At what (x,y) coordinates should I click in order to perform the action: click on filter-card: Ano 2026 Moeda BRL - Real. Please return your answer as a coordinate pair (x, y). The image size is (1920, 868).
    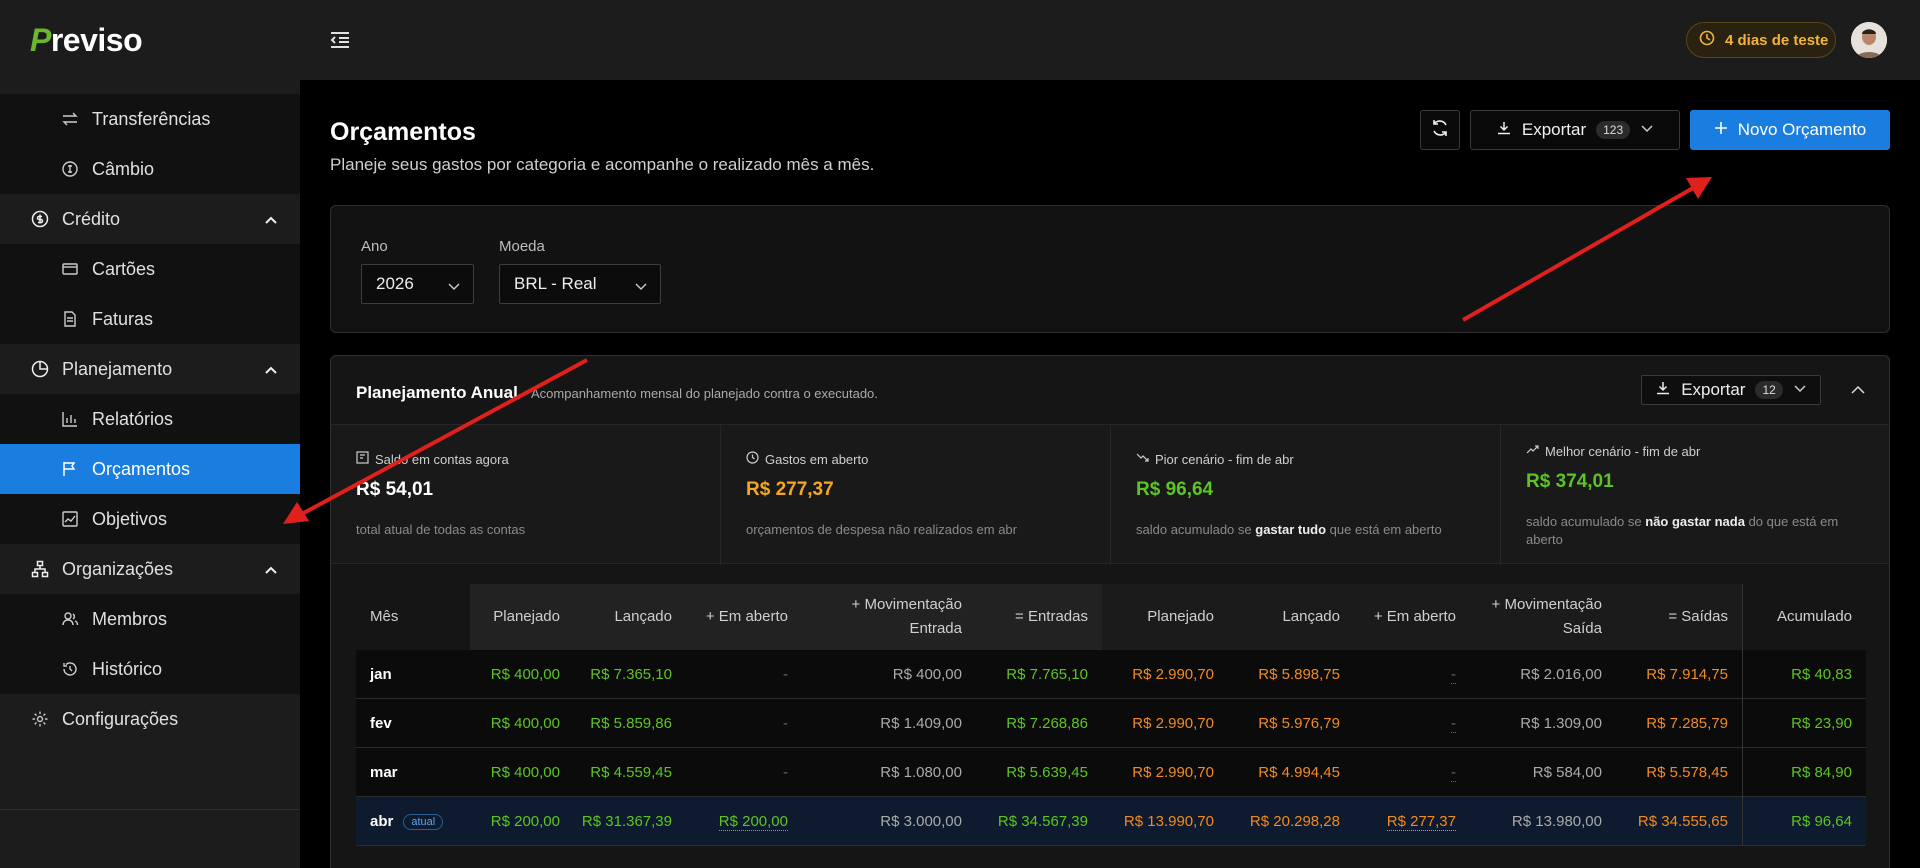
    Looking at the image, I should click on (1110, 269).